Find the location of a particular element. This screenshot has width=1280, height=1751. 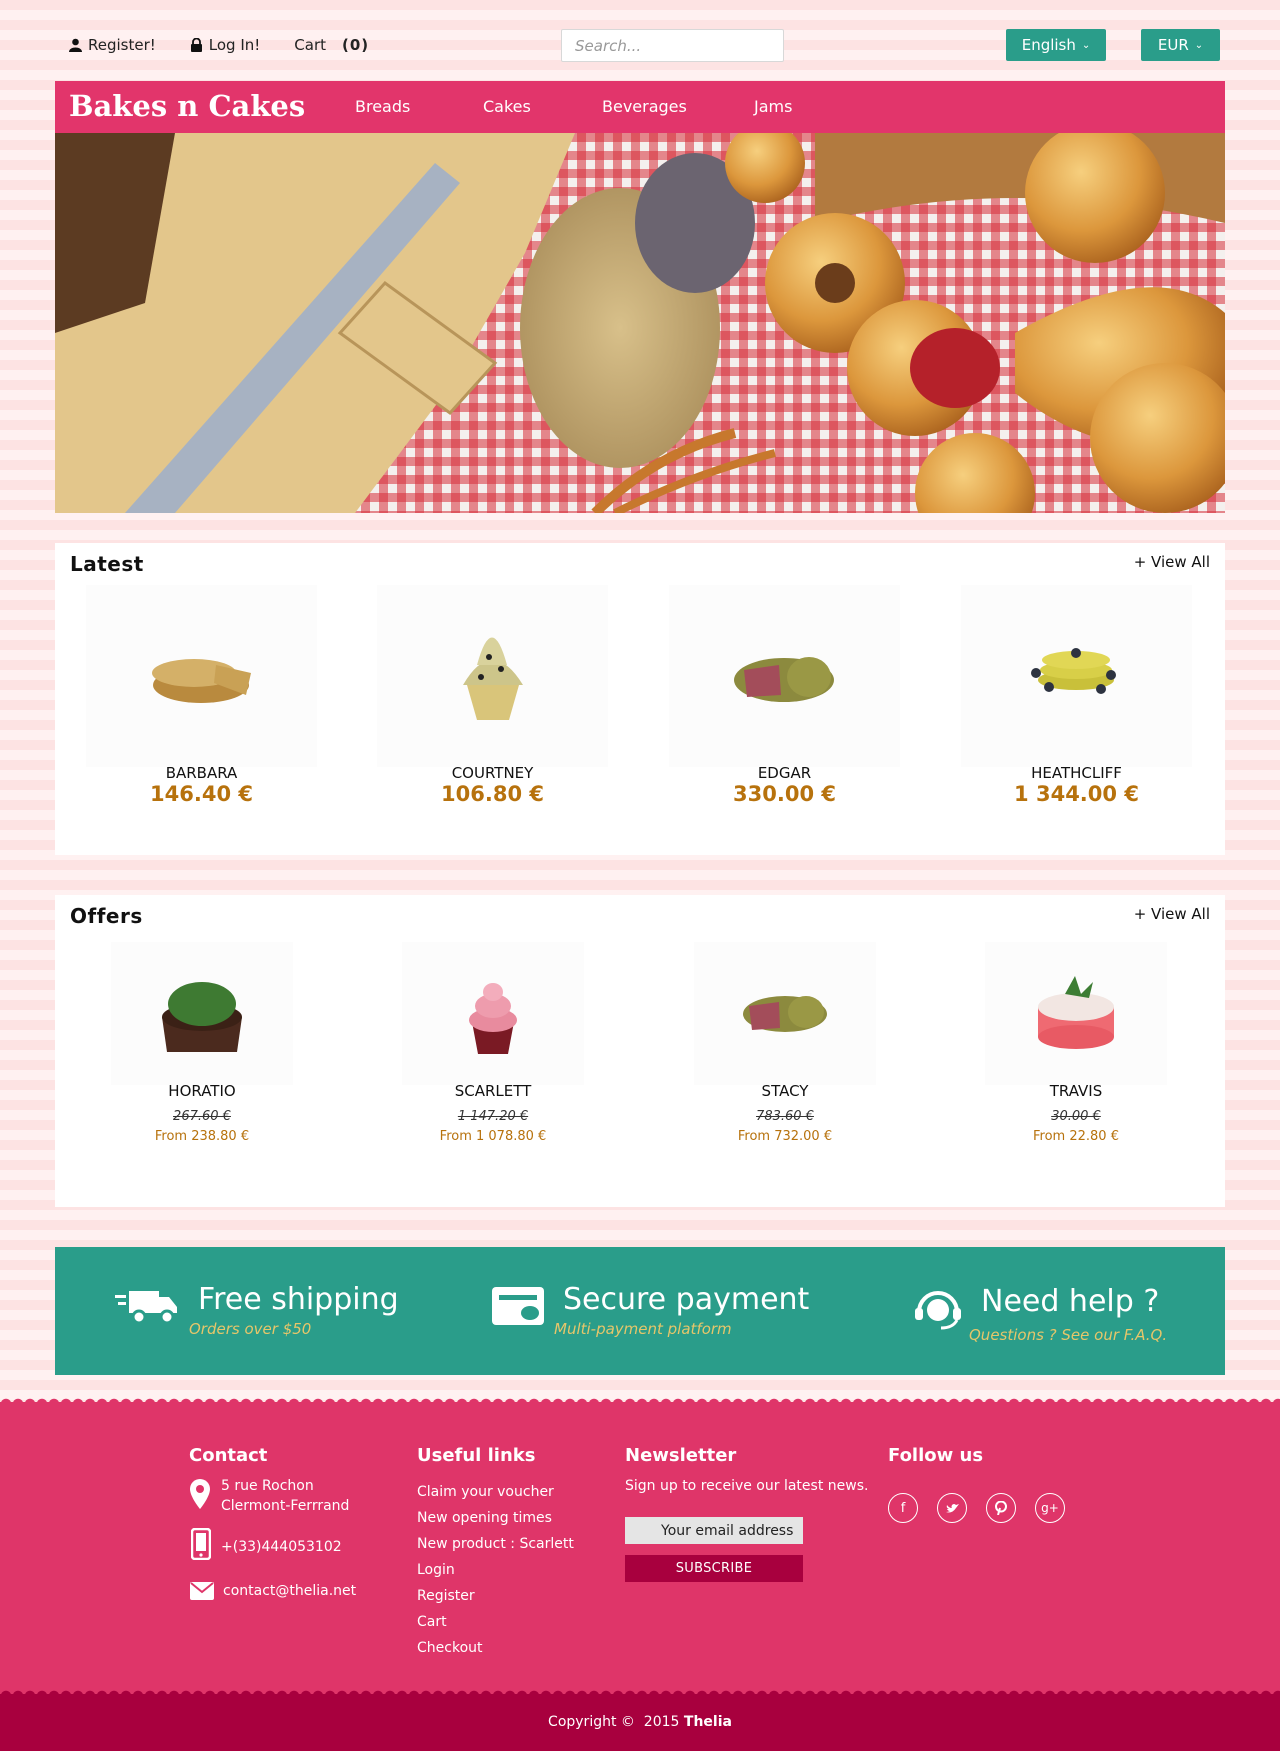

footer-link: Checkout is located at coordinates (450, 1648).